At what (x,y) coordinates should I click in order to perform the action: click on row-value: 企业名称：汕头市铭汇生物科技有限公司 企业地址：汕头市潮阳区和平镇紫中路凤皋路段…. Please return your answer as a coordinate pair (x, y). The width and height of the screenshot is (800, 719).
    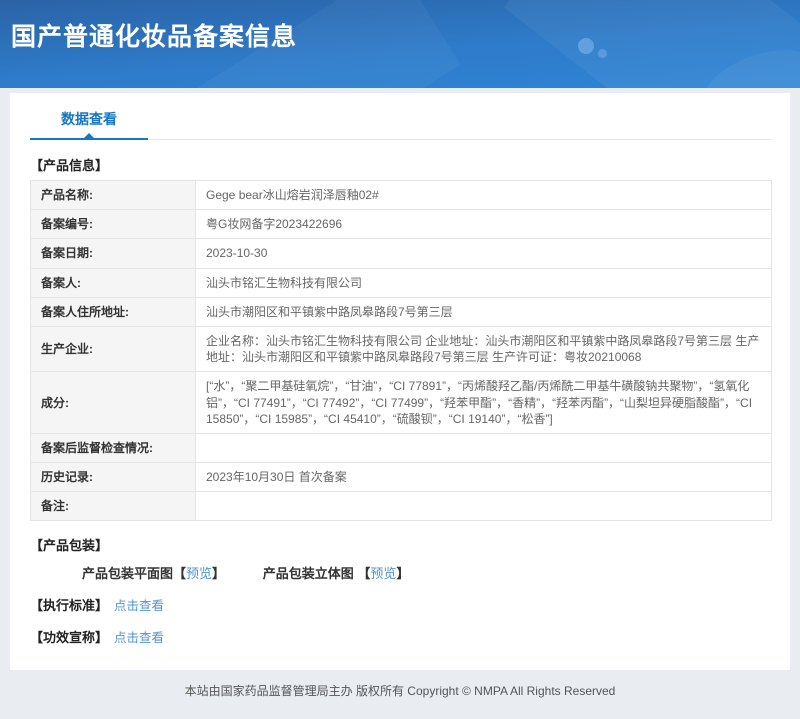
    Looking at the image, I should click on (483, 349).